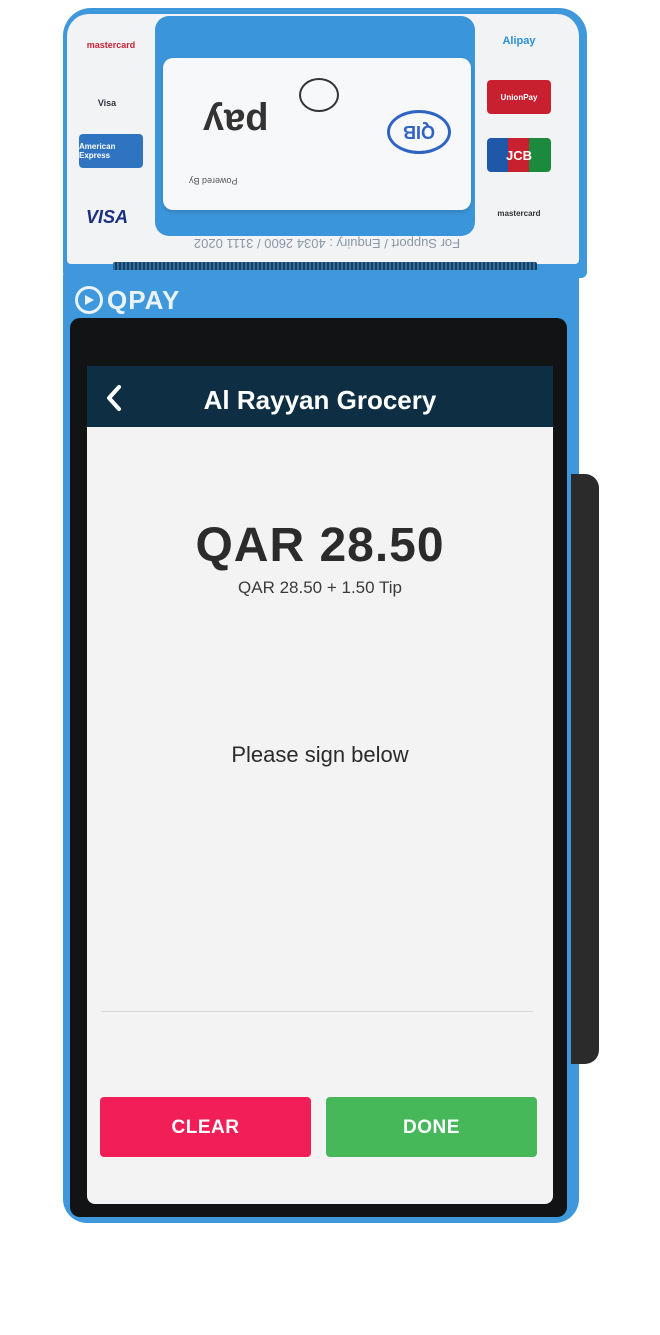  I want to click on card-logo: VISA, so click(106, 216).